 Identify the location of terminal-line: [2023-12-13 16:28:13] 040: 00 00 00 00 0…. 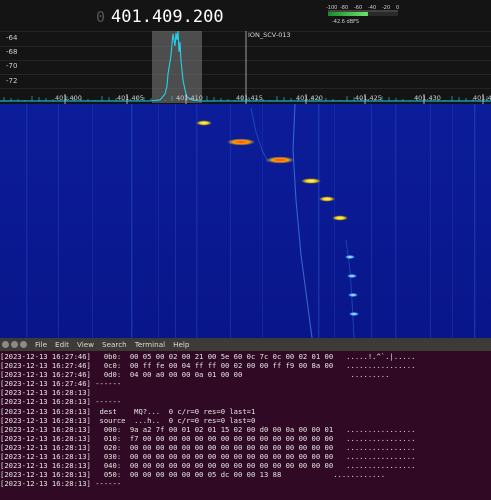
(208, 466).